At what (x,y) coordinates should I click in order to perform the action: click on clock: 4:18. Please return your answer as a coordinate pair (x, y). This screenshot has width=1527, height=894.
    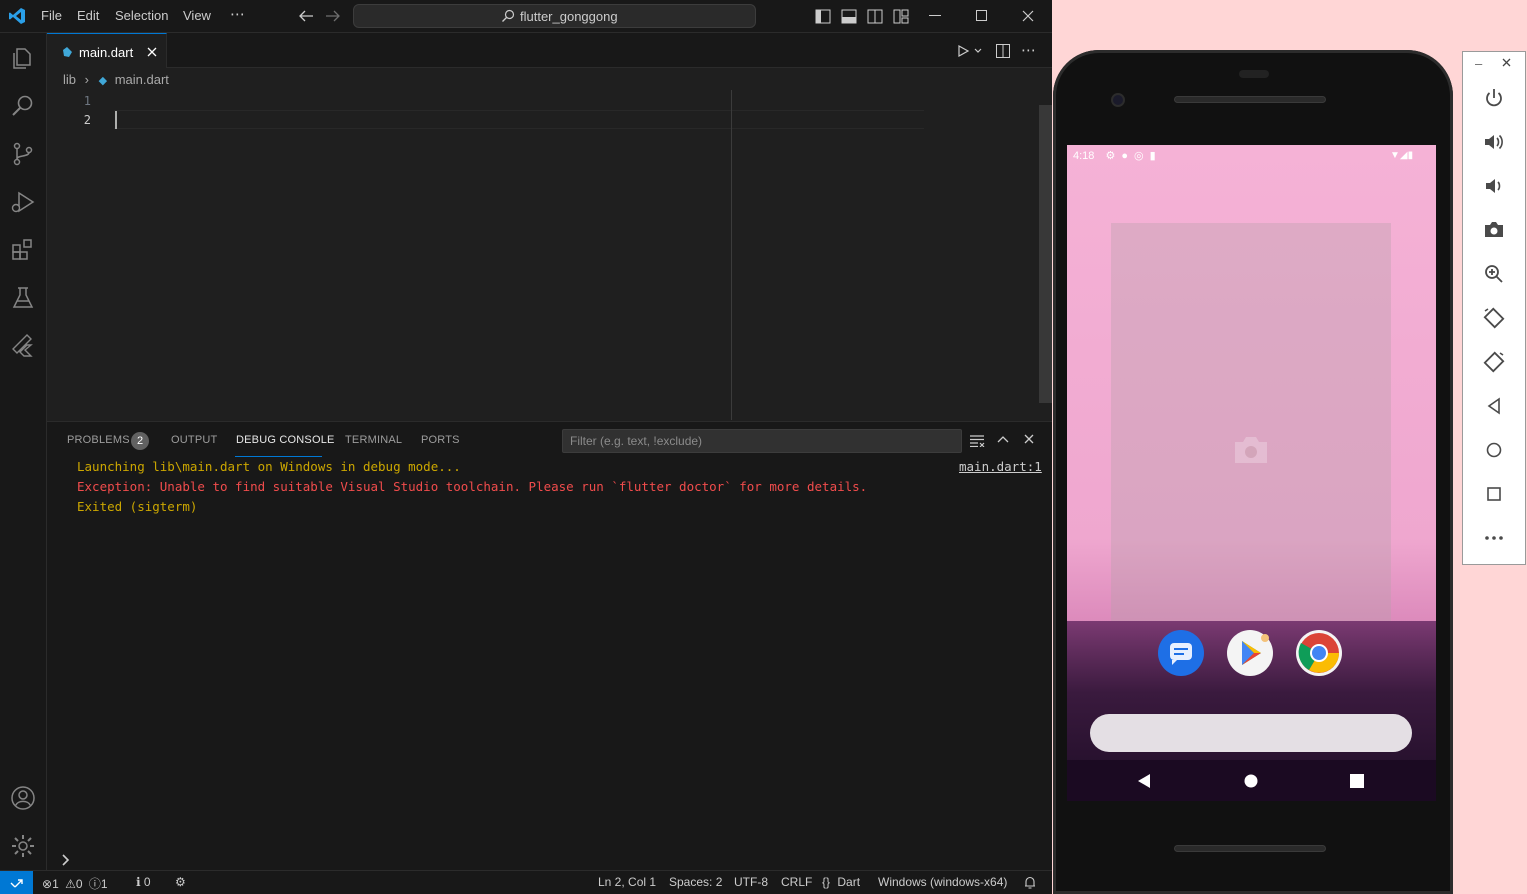
    Looking at the image, I should click on (1084, 156).